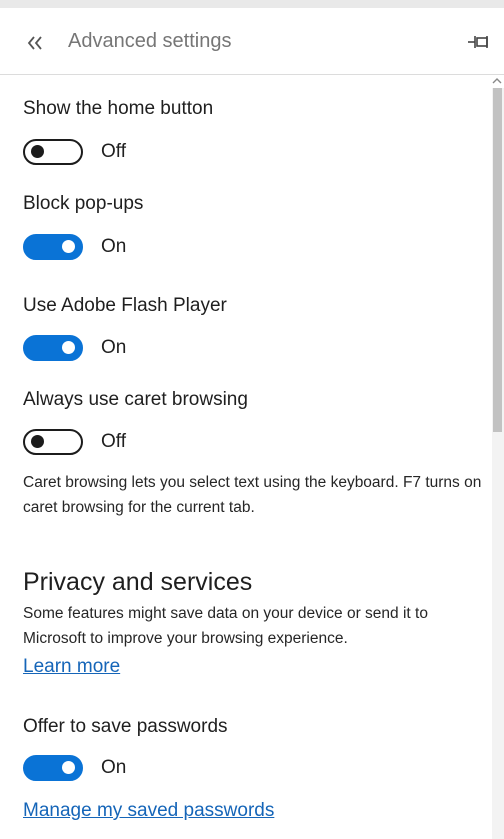  I want to click on panel-title: Advanced settings, so click(150, 41).